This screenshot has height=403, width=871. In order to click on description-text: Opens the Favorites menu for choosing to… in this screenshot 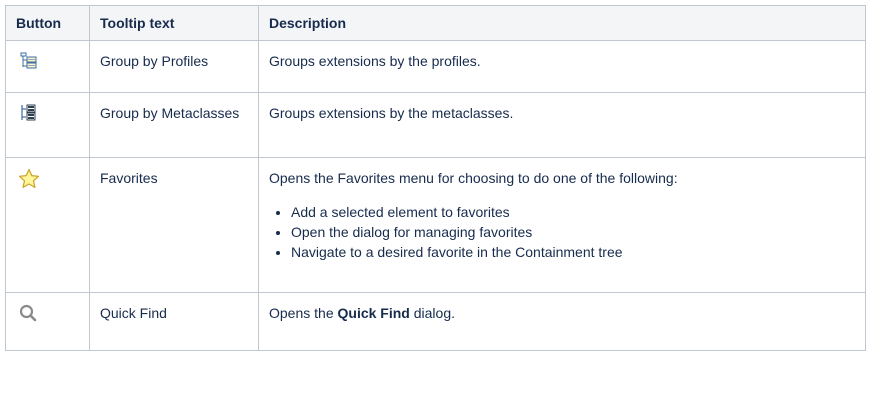, I will do `click(473, 178)`.